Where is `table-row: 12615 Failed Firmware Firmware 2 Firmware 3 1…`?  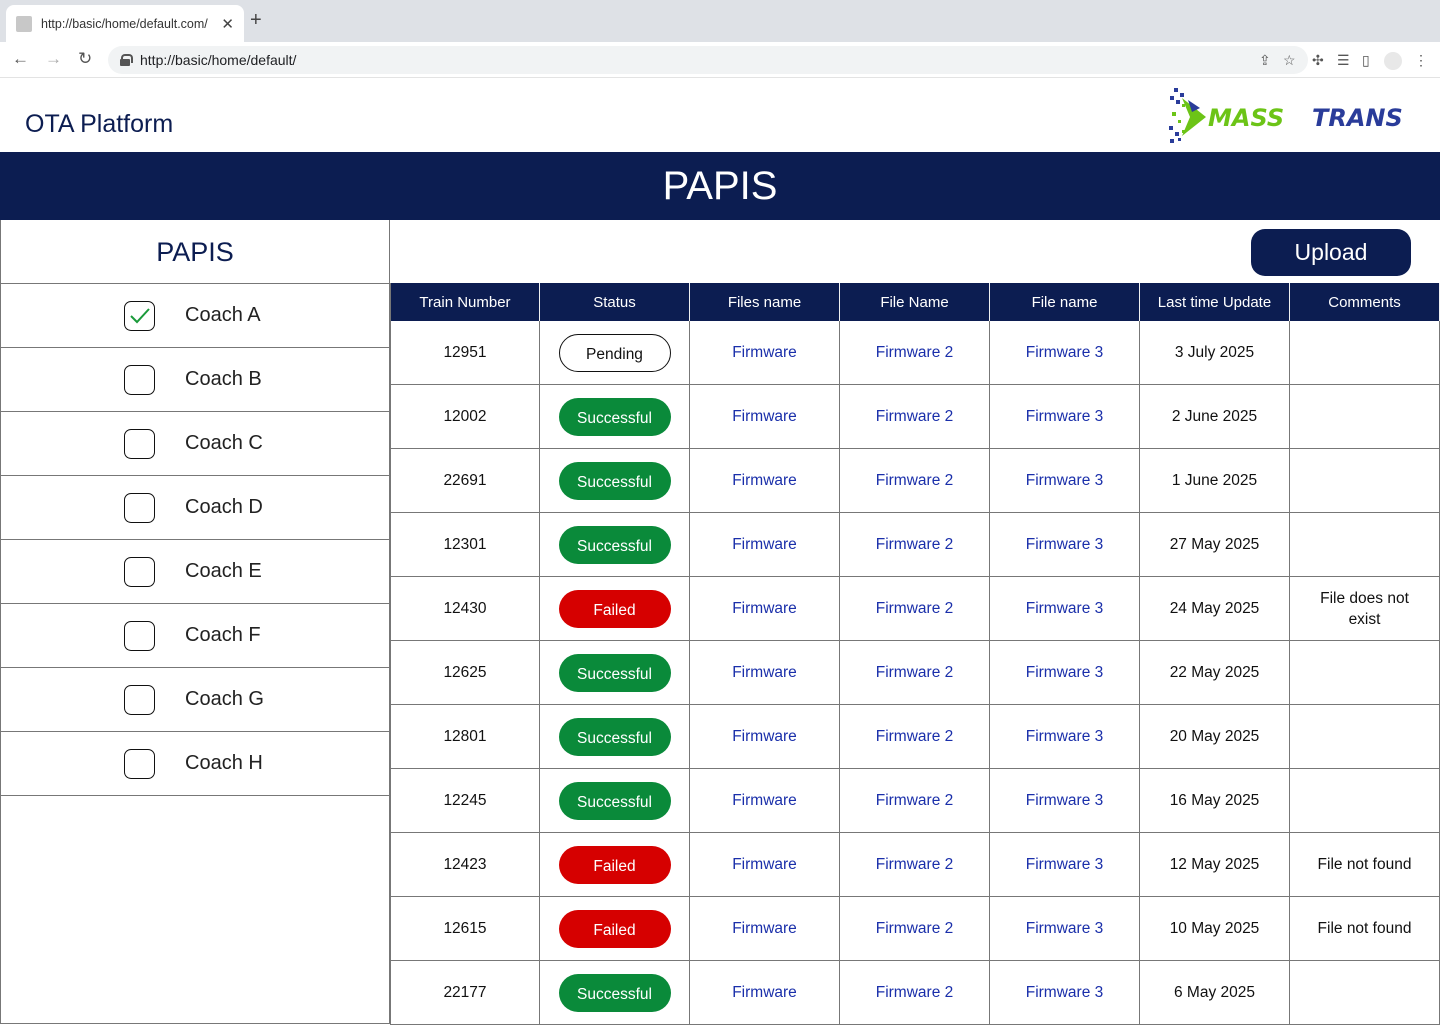
table-row: 12615 Failed Firmware Firmware 2 Firmware 3 1… is located at coordinates (915, 929).